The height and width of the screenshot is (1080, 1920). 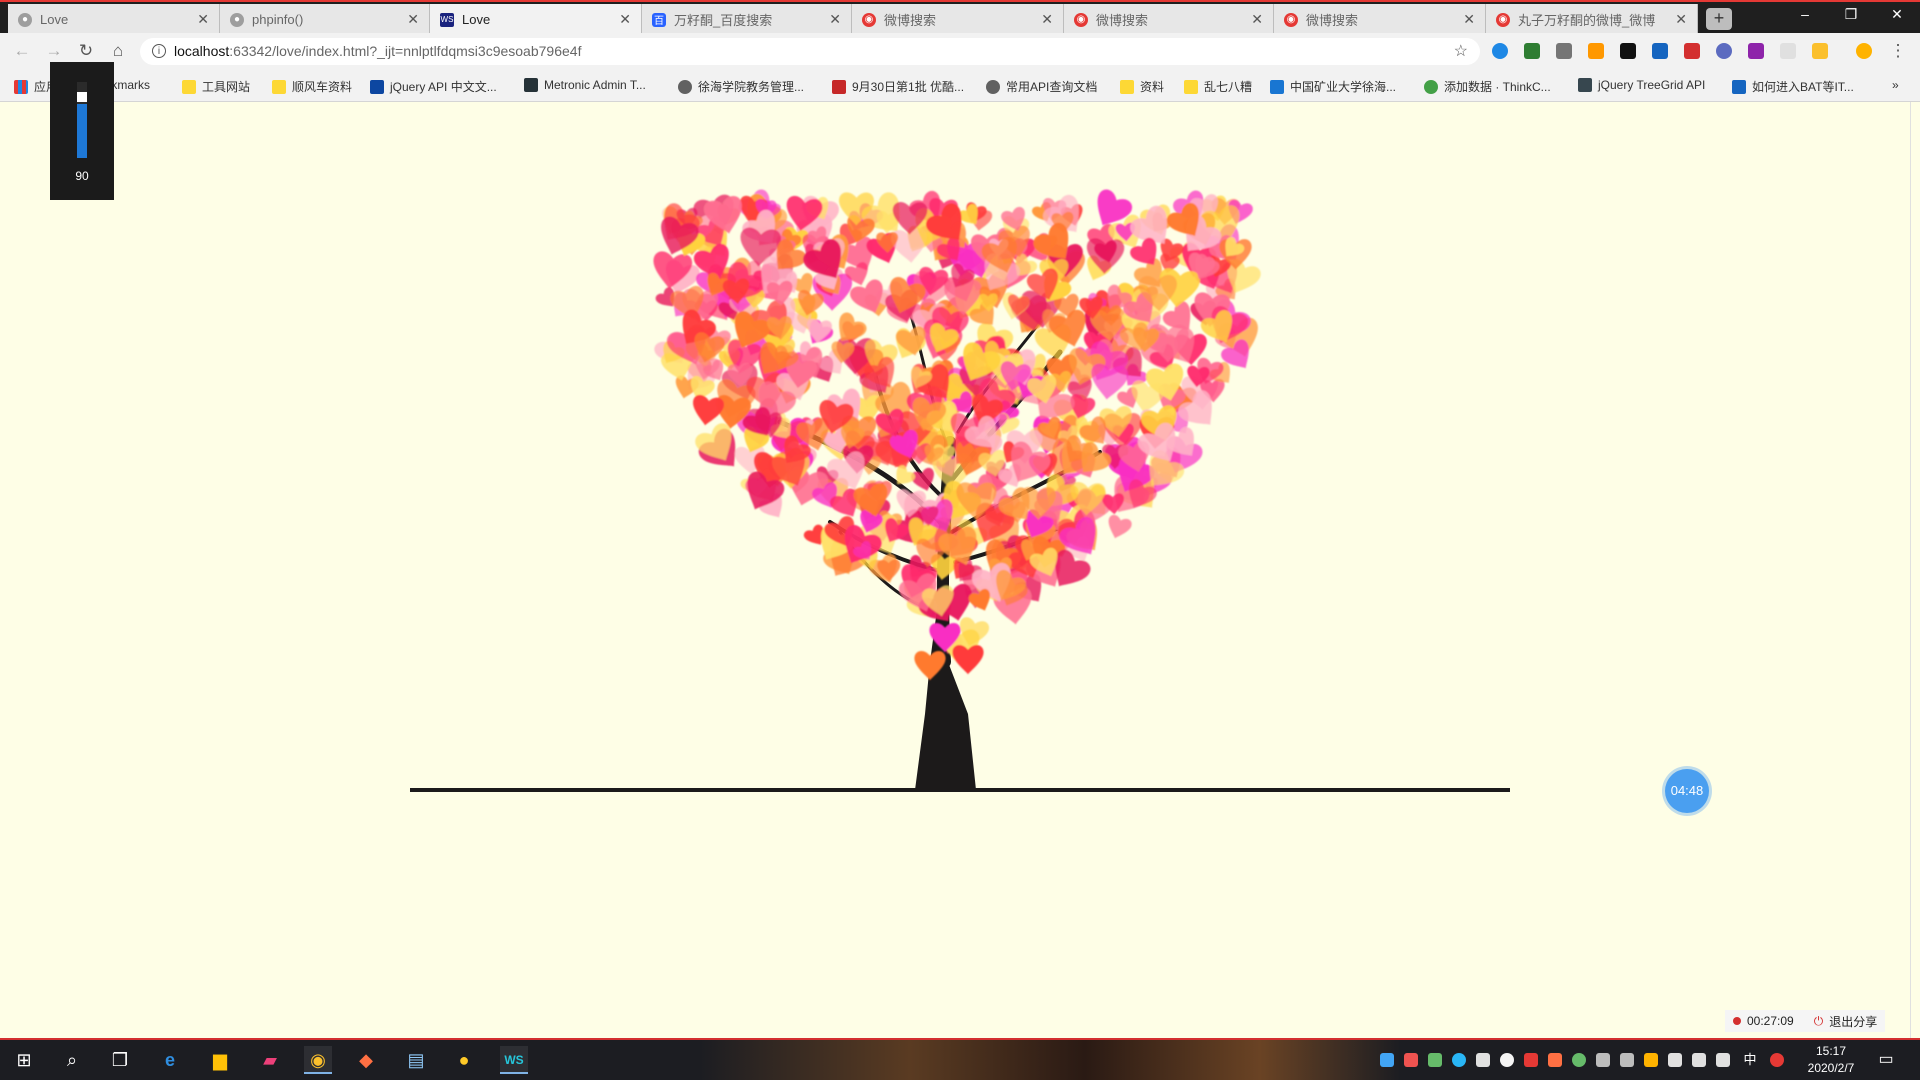 What do you see at coordinates (514, 1060) in the screenshot?
I see `webstorm-taskbar-icon: WS` at bounding box center [514, 1060].